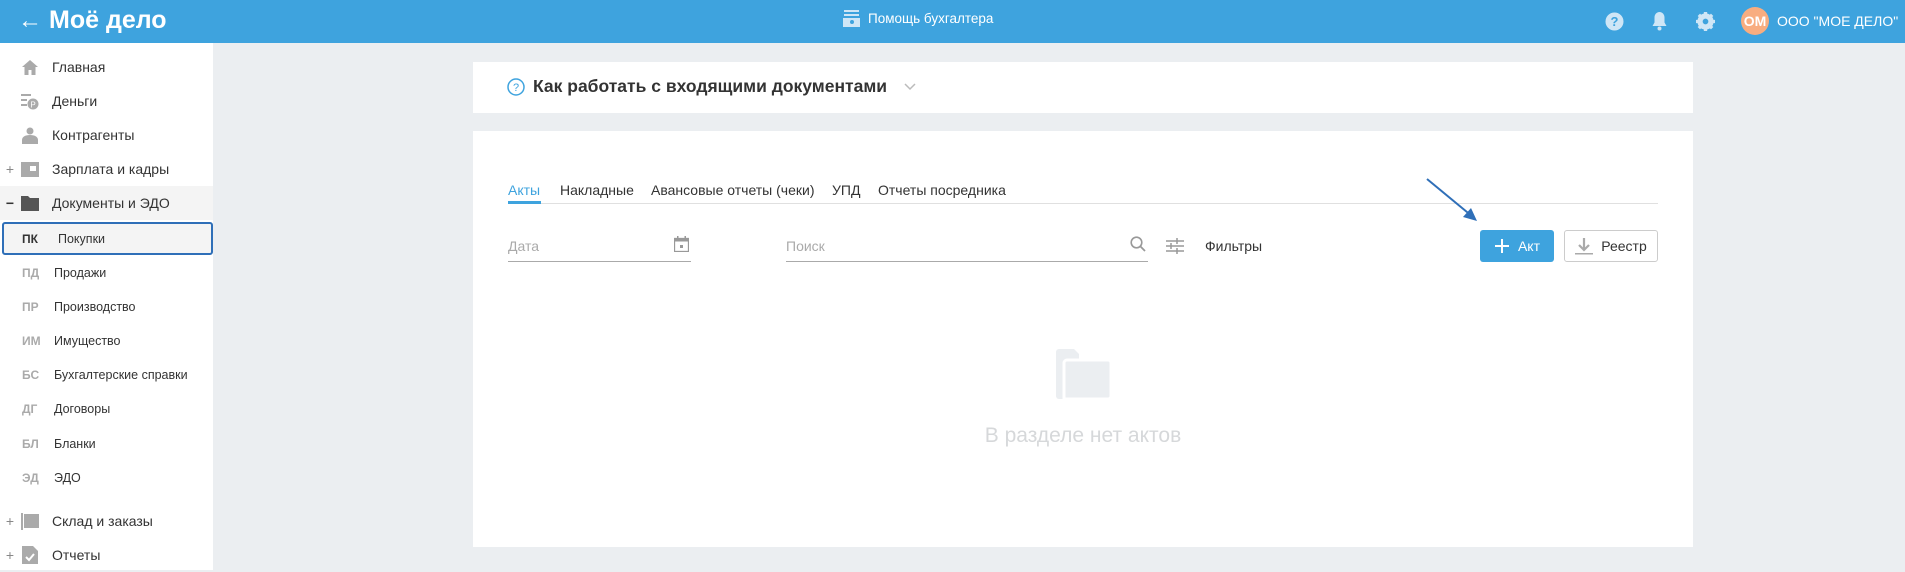 This screenshot has width=1905, height=572. I want to click on contractor-icon, so click(30, 135).